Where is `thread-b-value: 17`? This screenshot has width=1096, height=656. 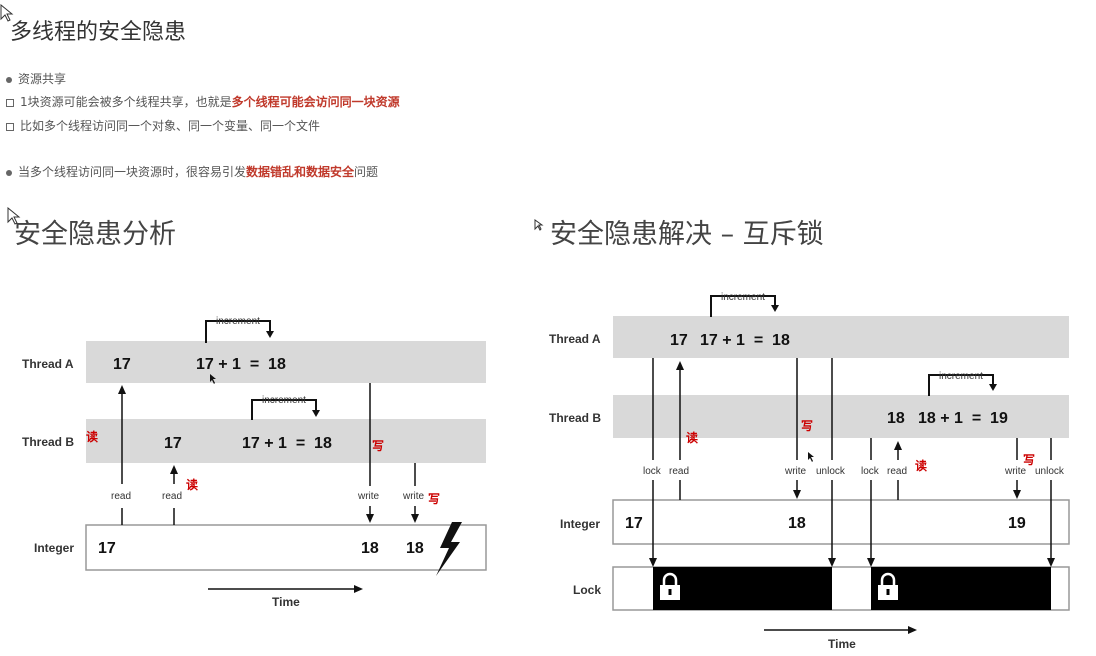
thread-b-value: 17 is located at coordinates (173, 443).